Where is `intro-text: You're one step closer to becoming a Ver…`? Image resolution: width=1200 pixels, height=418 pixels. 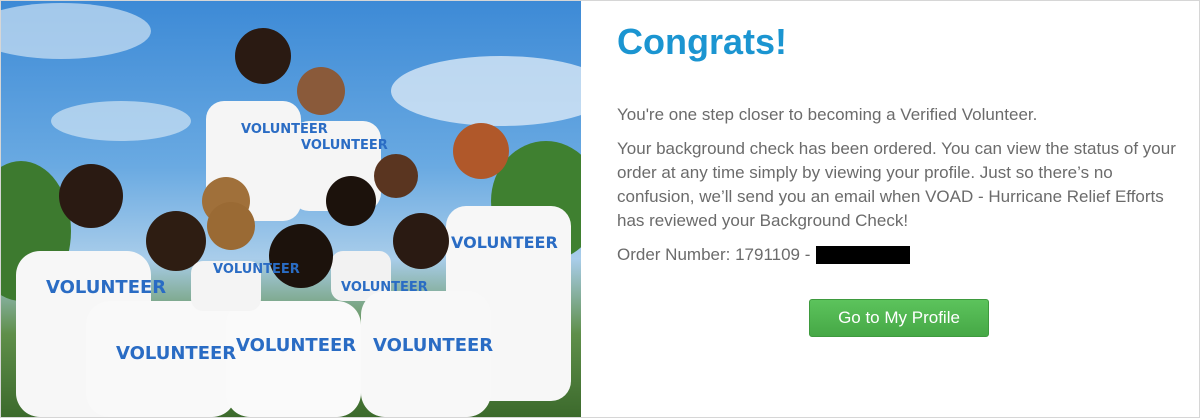
intro-text: You're one step closer to becoming a Ver… is located at coordinates (827, 114).